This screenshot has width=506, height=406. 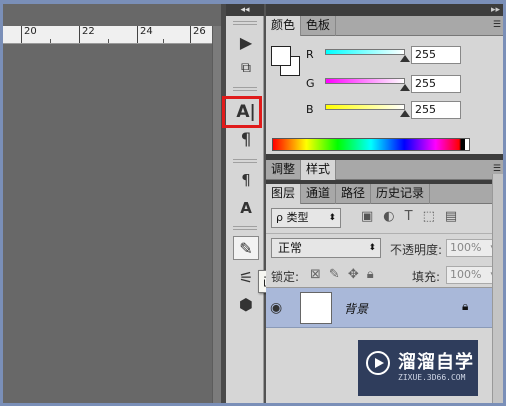 I want to click on blue-slider-thumb, so click(x=405, y=113).